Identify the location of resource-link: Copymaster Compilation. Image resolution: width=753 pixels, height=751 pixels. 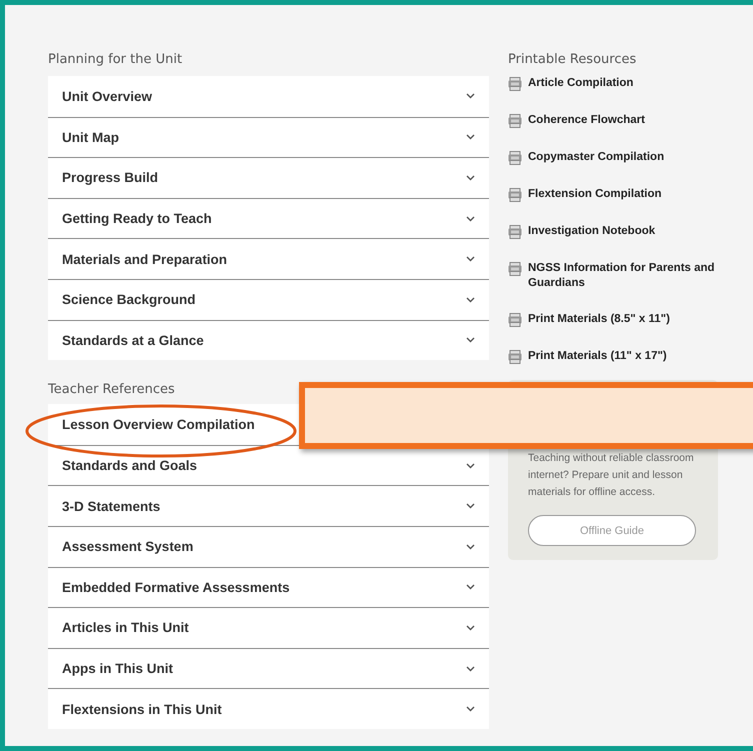
(596, 157).